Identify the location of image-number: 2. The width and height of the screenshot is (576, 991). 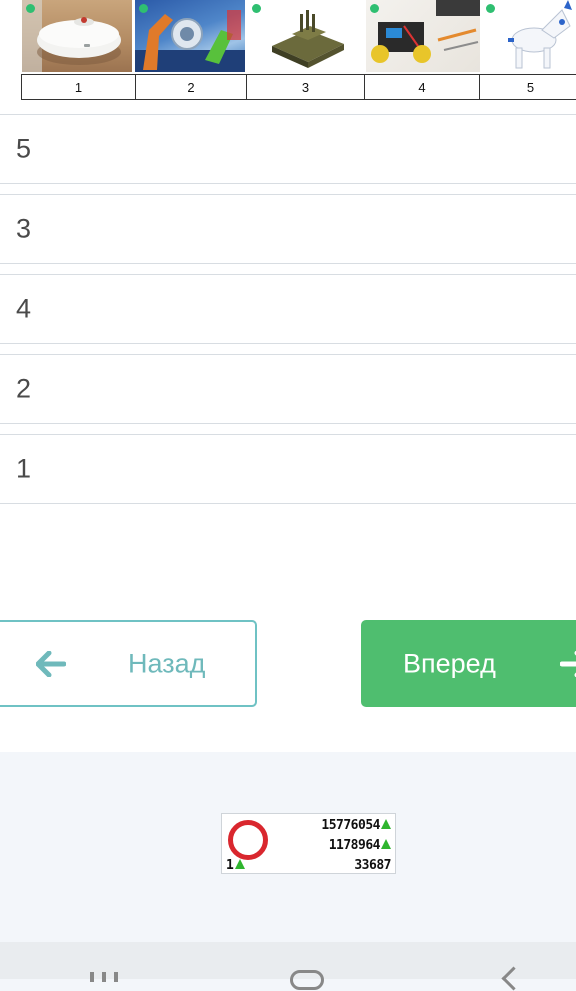
(191, 87).